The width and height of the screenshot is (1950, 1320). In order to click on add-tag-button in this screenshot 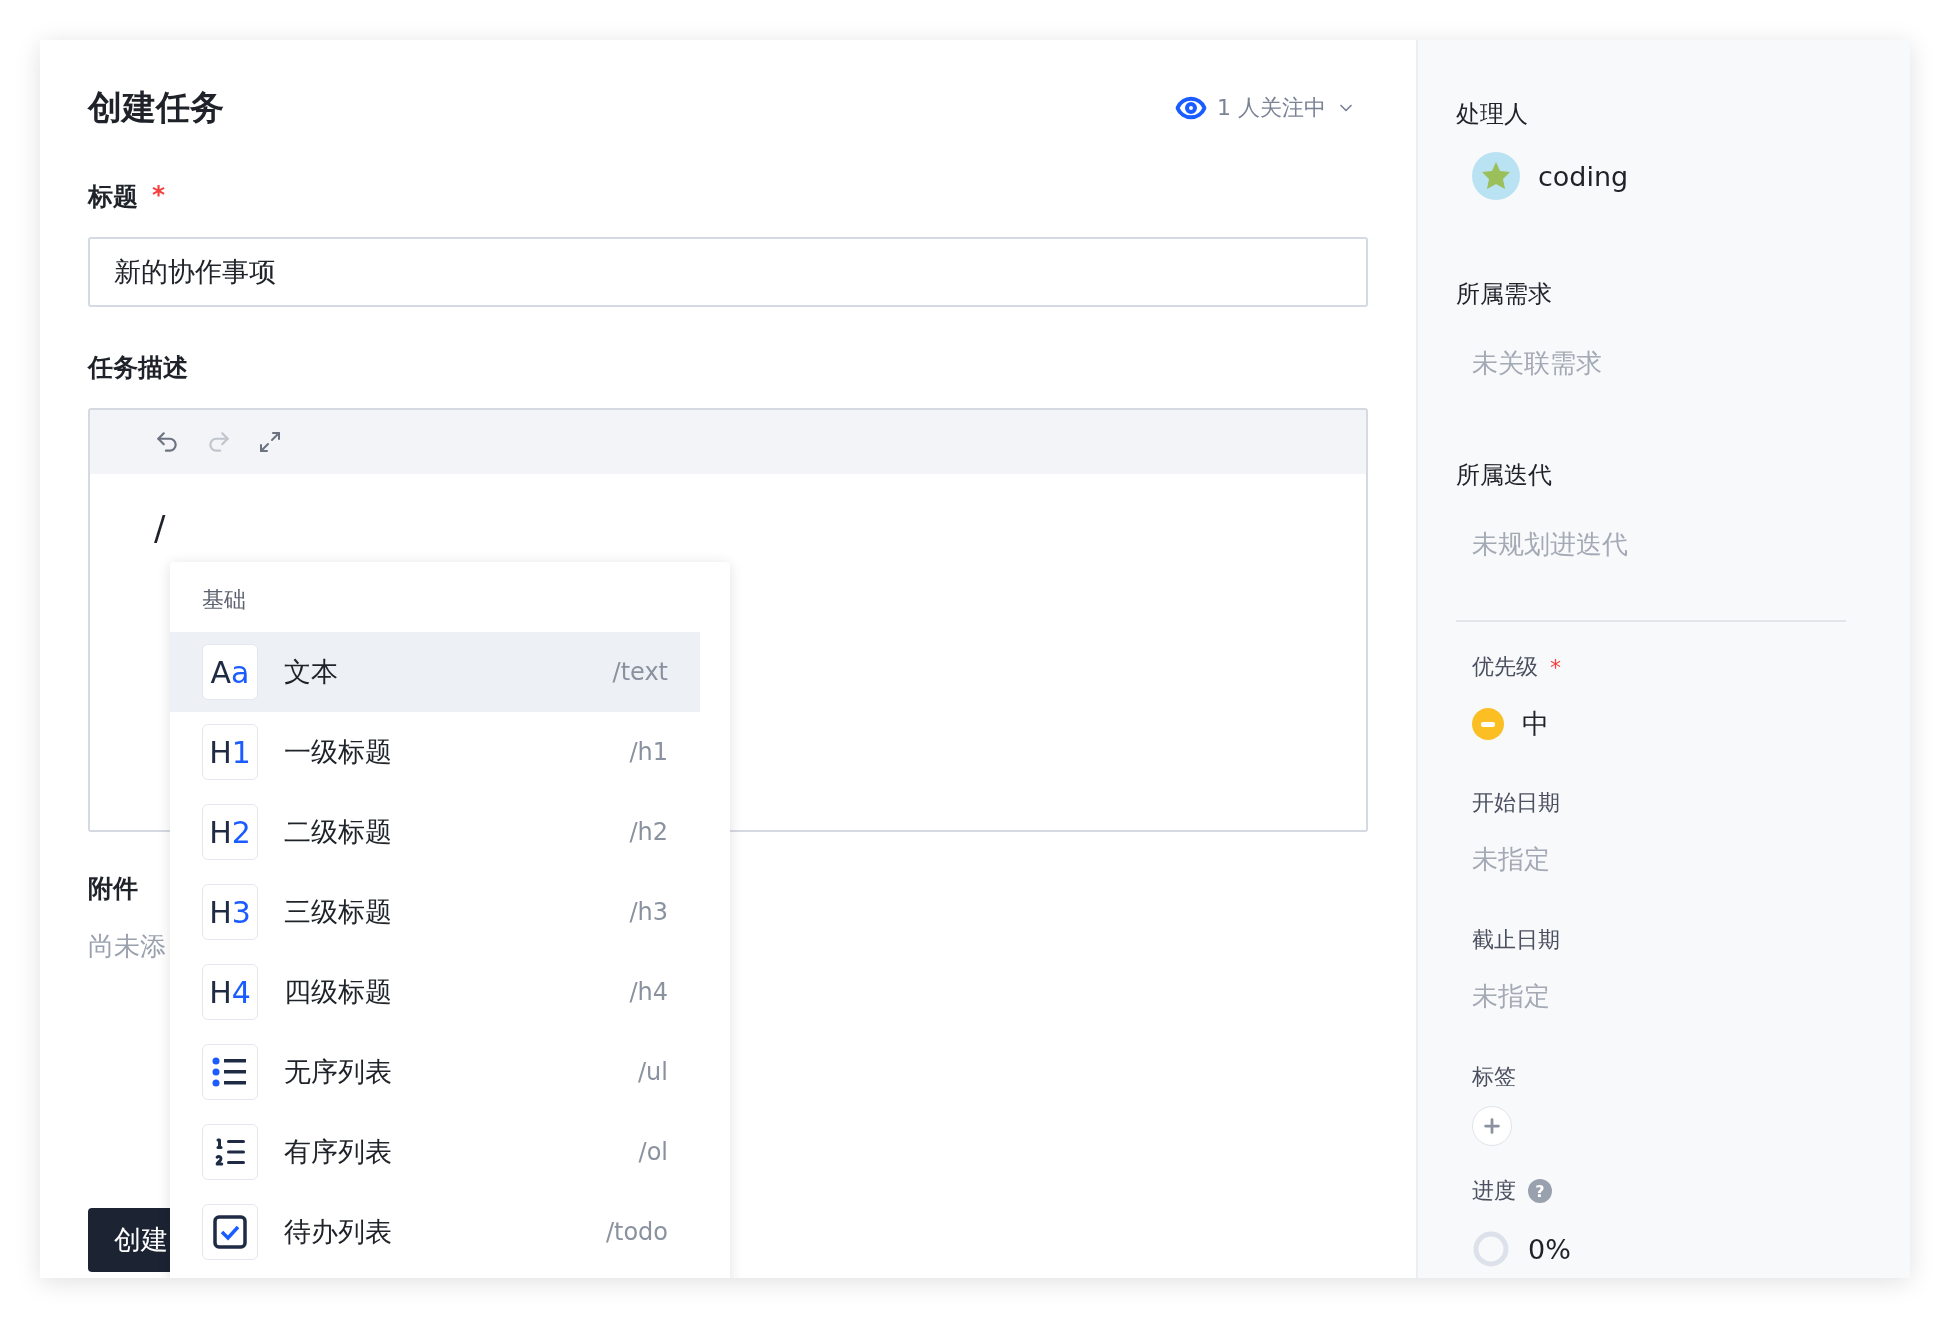, I will do `click(1492, 1126)`.